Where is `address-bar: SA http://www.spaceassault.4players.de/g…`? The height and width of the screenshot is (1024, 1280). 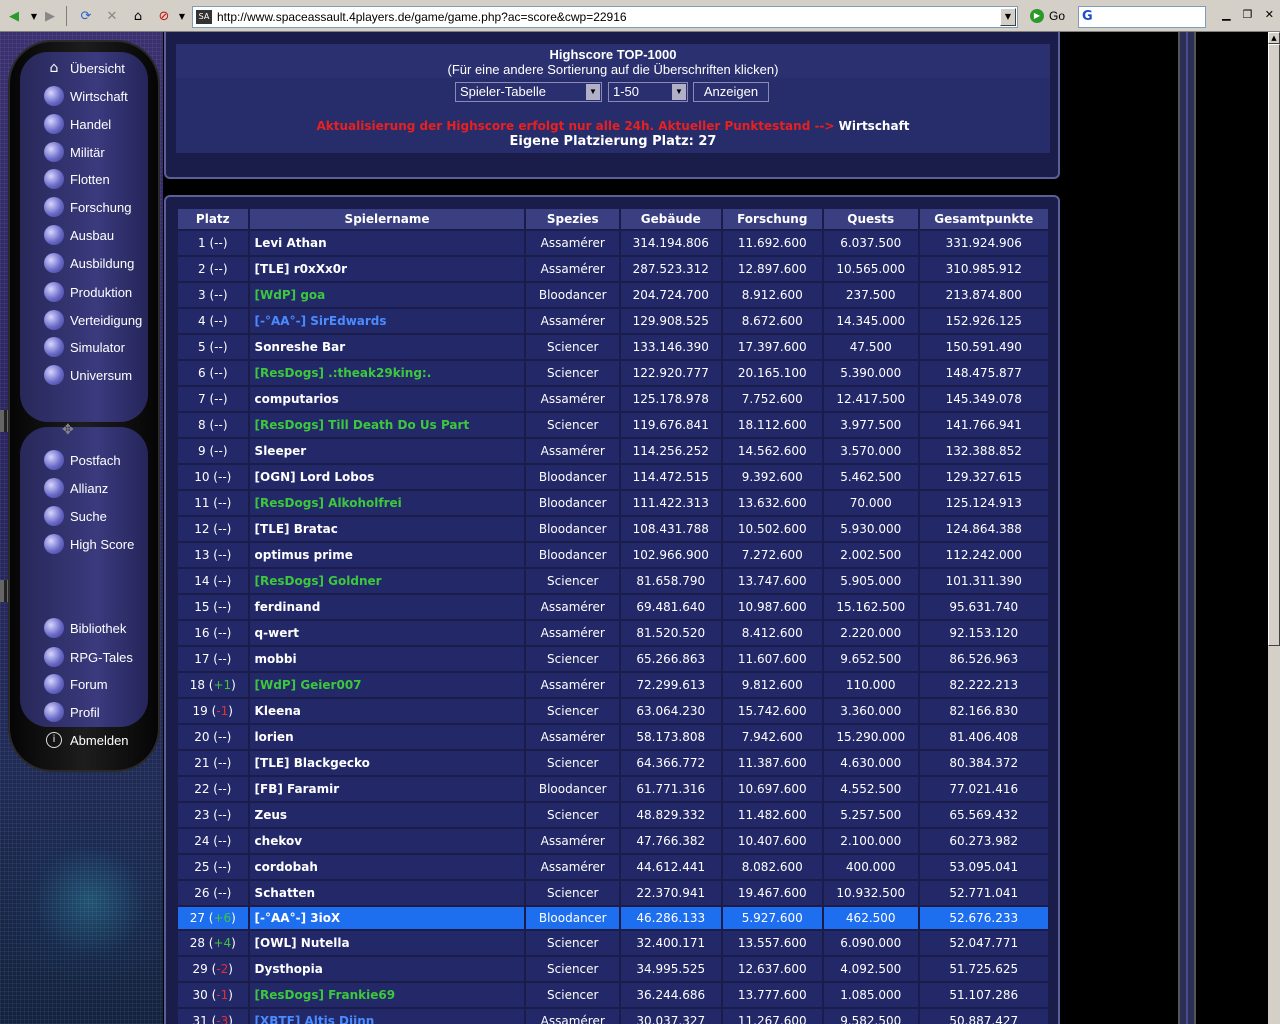 address-bar: SA http://www.spaceassault.4players.de/g… is located at coordinates (605, 17).